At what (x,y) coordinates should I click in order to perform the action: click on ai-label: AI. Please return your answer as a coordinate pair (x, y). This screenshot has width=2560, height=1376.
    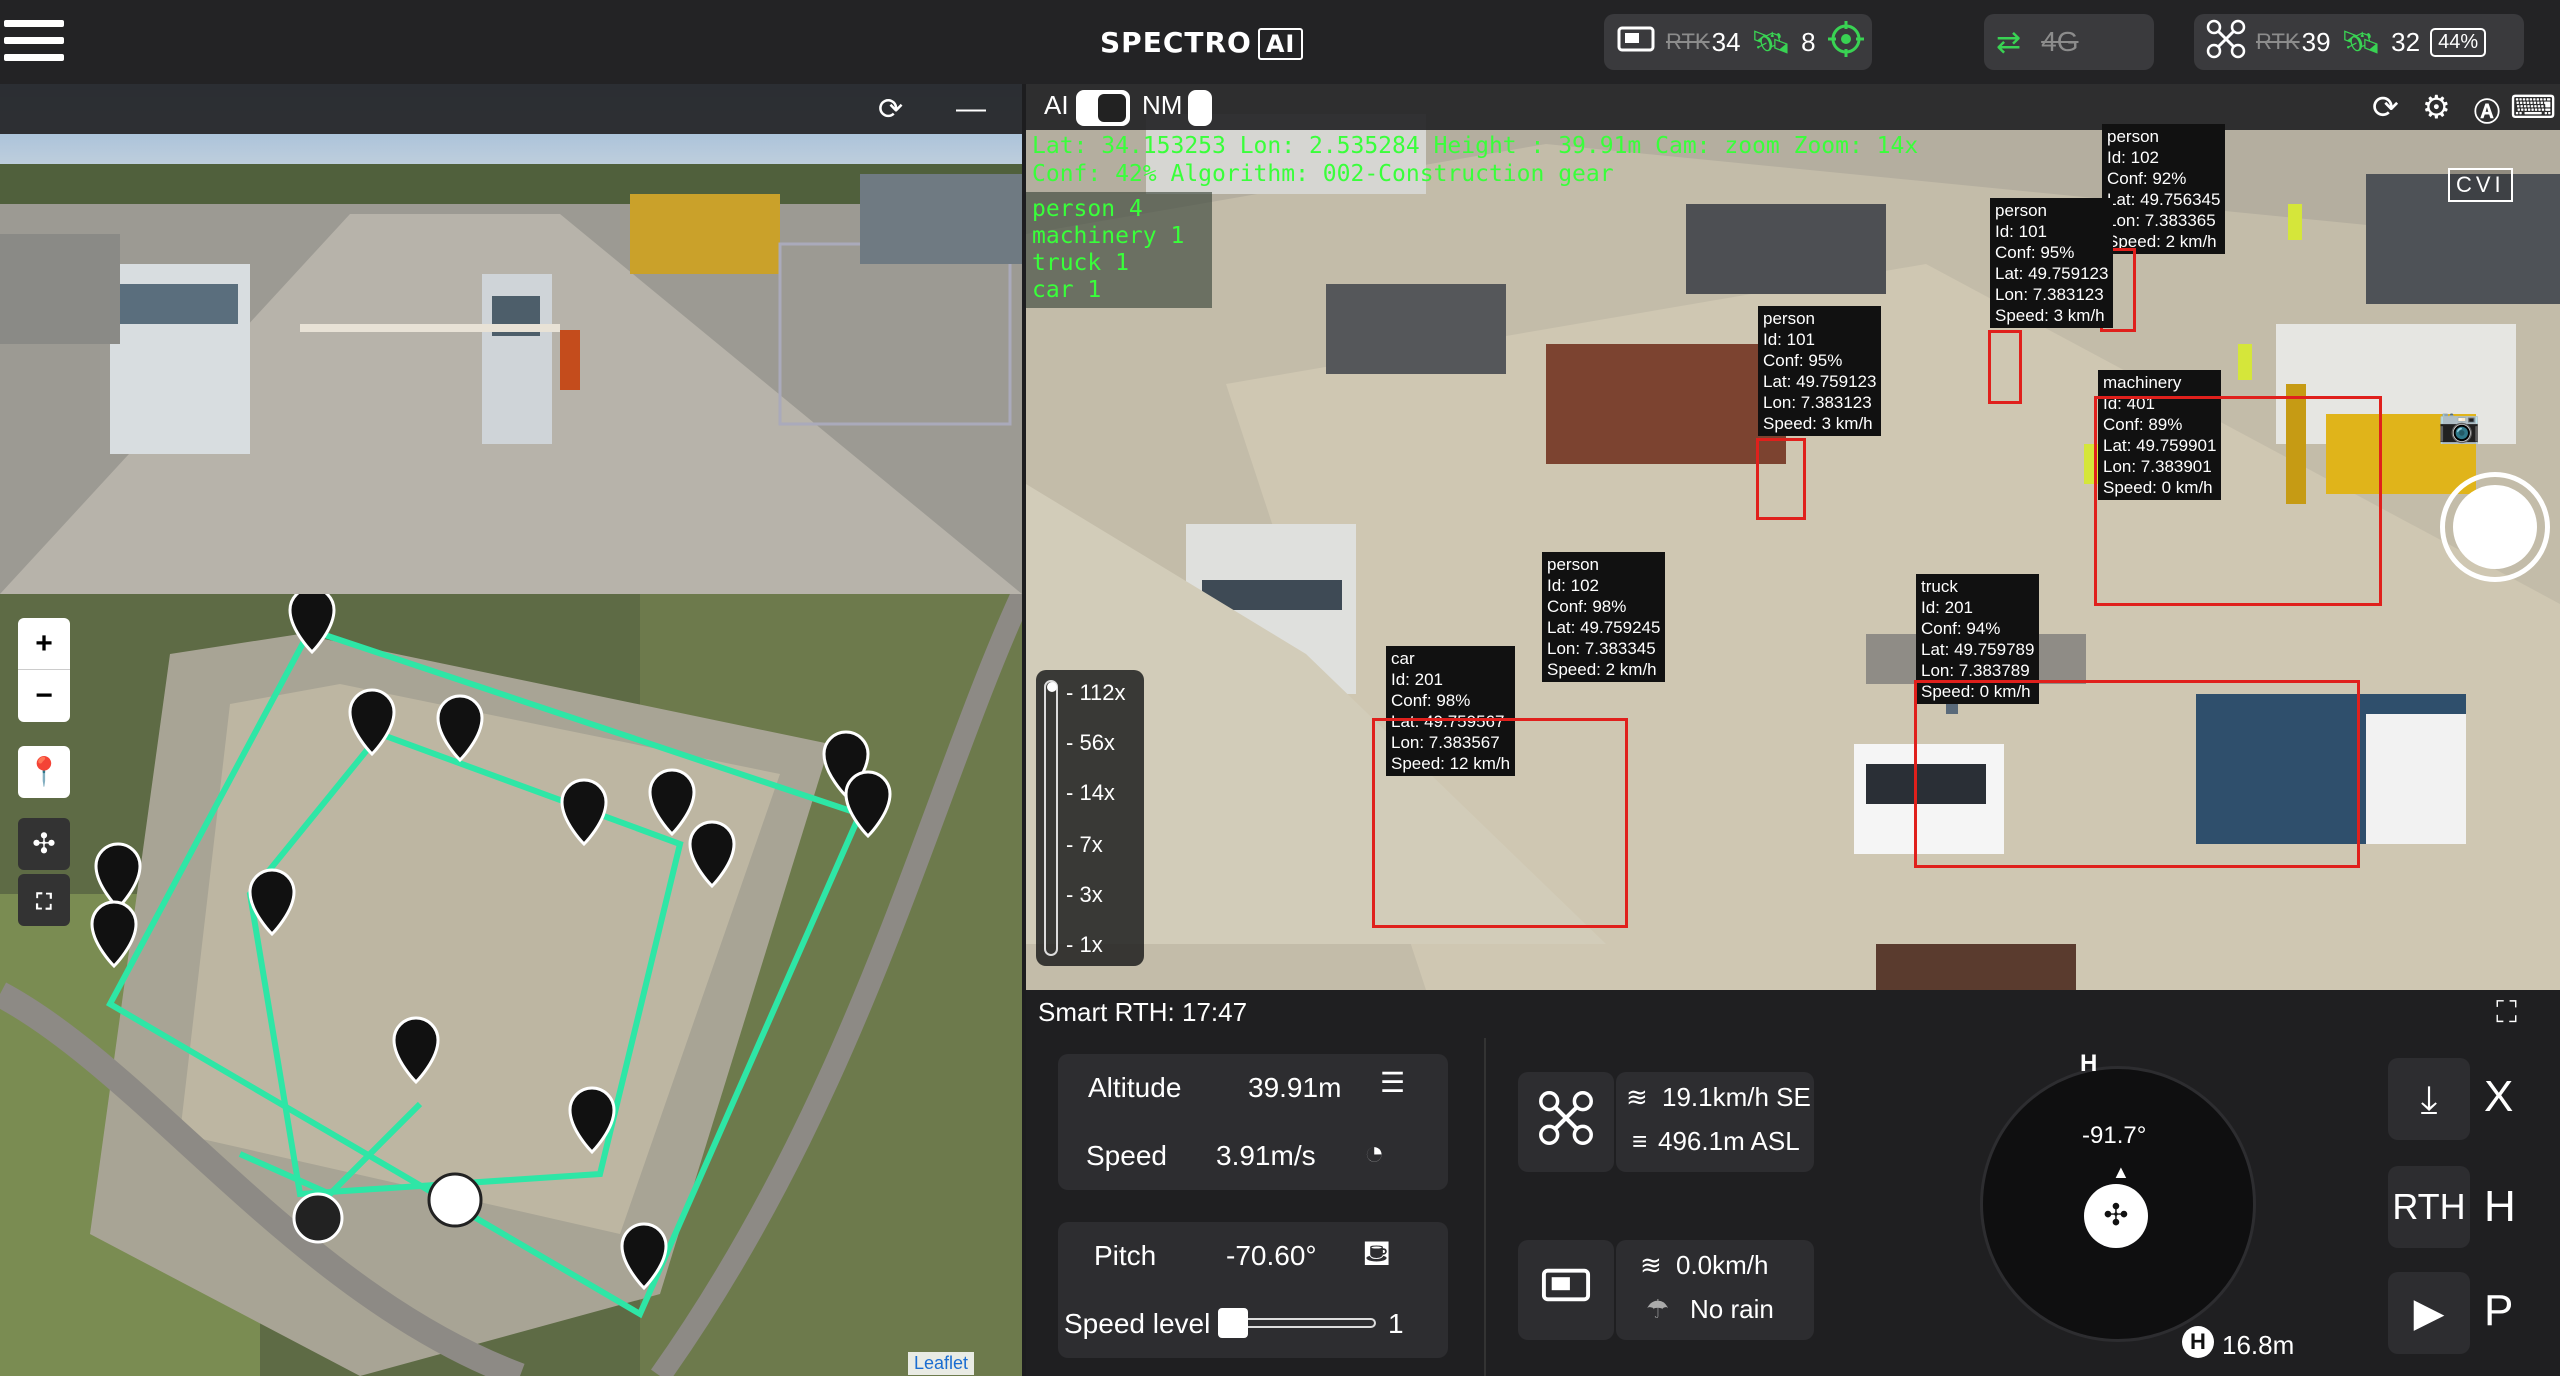
    Looking at the image, I should click on (1056, 105).